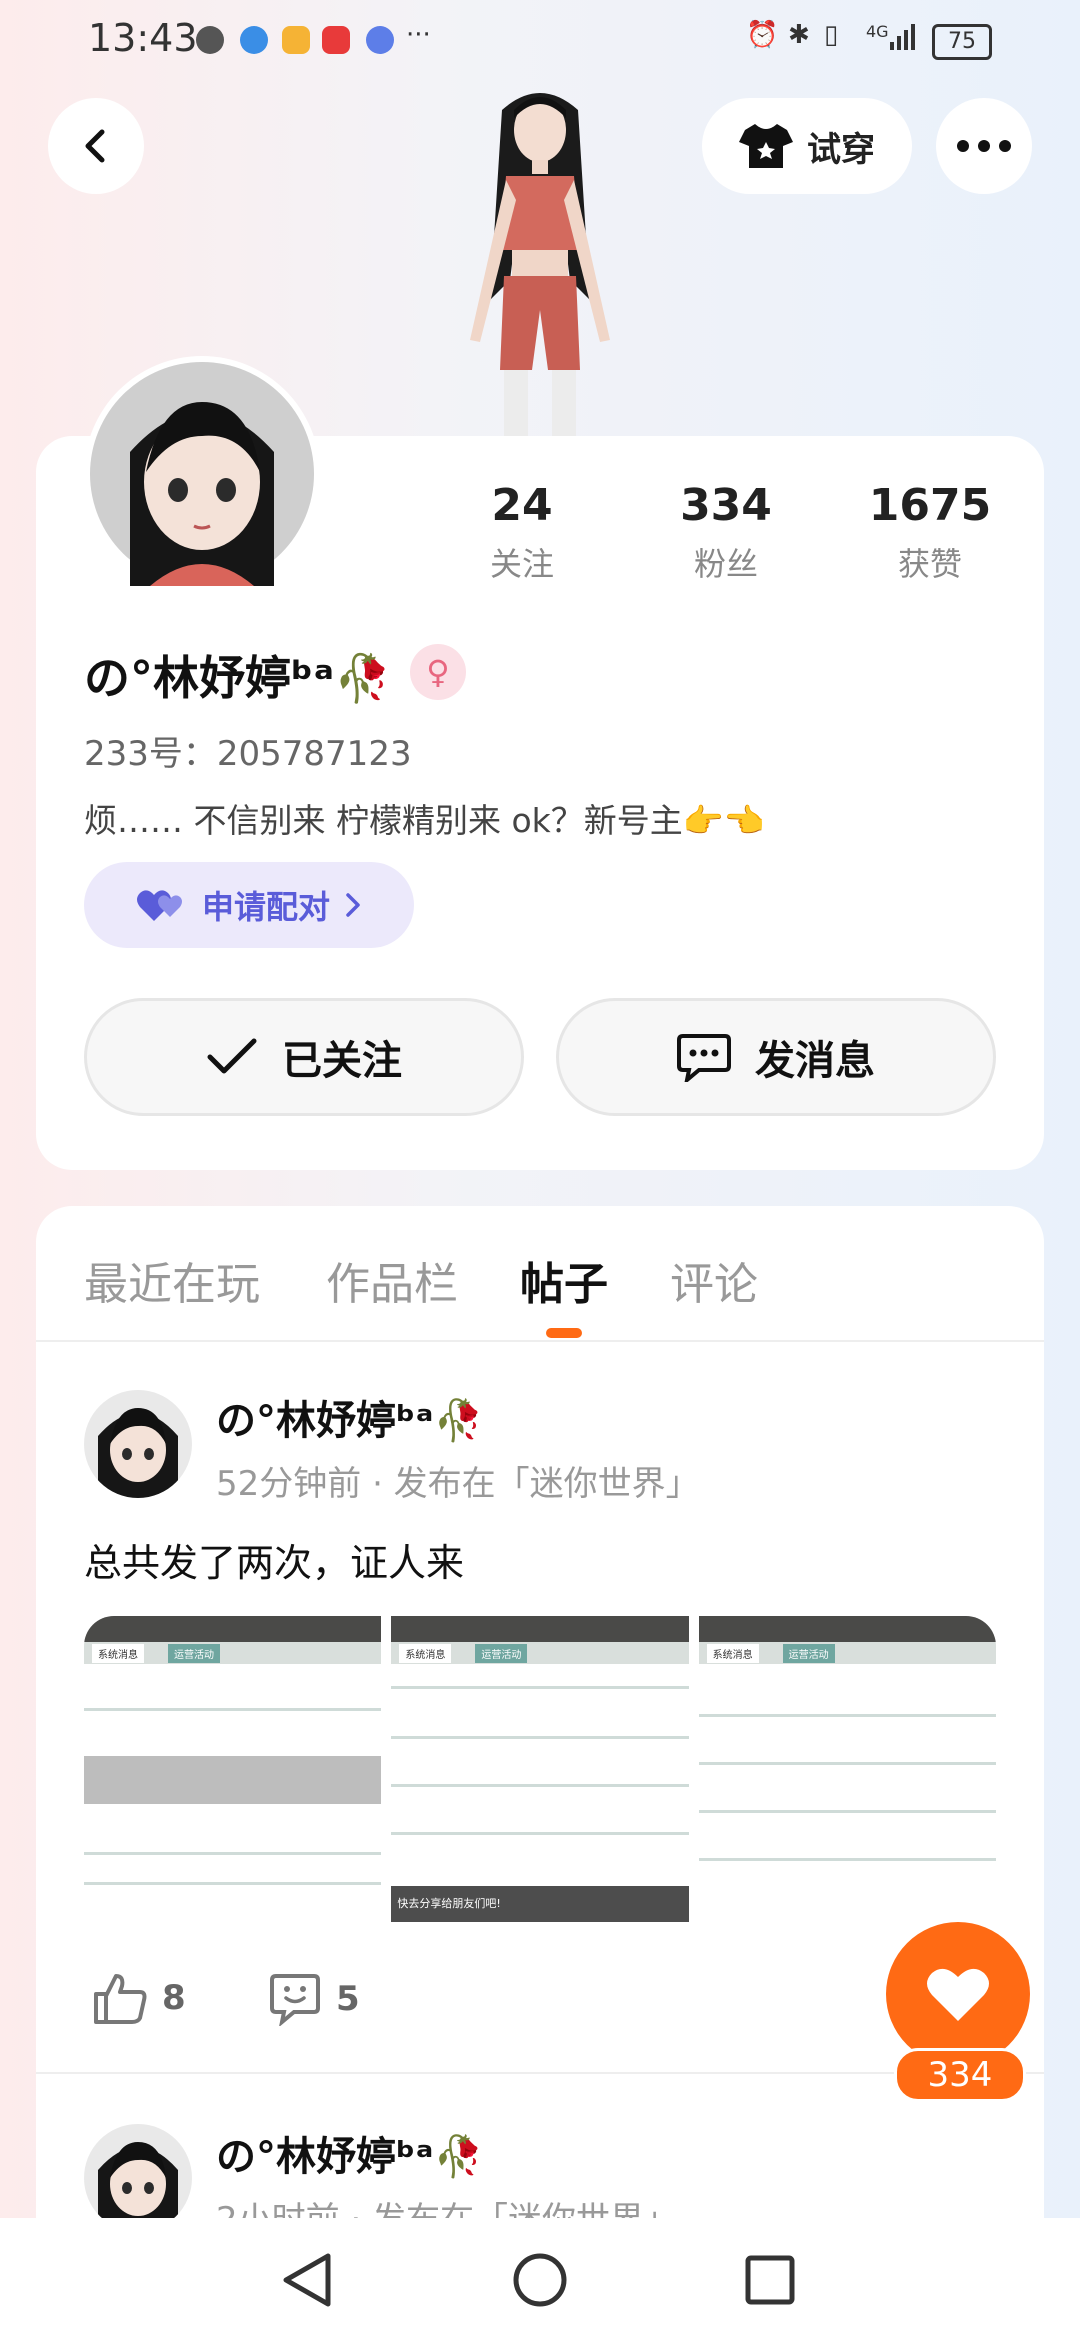 This screenshot has width=1080, height=2340. What do you see at coordinates (521, 564) in the screenshot?
I see `following-label: 关注` at bounding box center [521, 564].